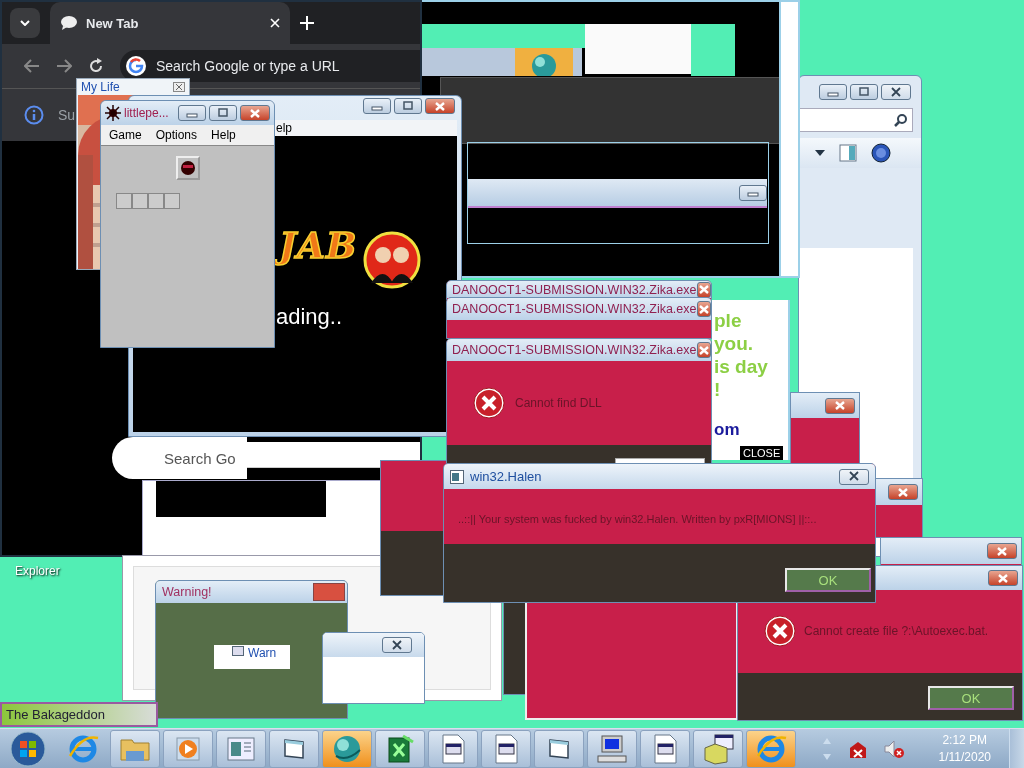 The height and width of the screenshot is (768, 1024). I want to click on reload-icon, so click(96, 66).